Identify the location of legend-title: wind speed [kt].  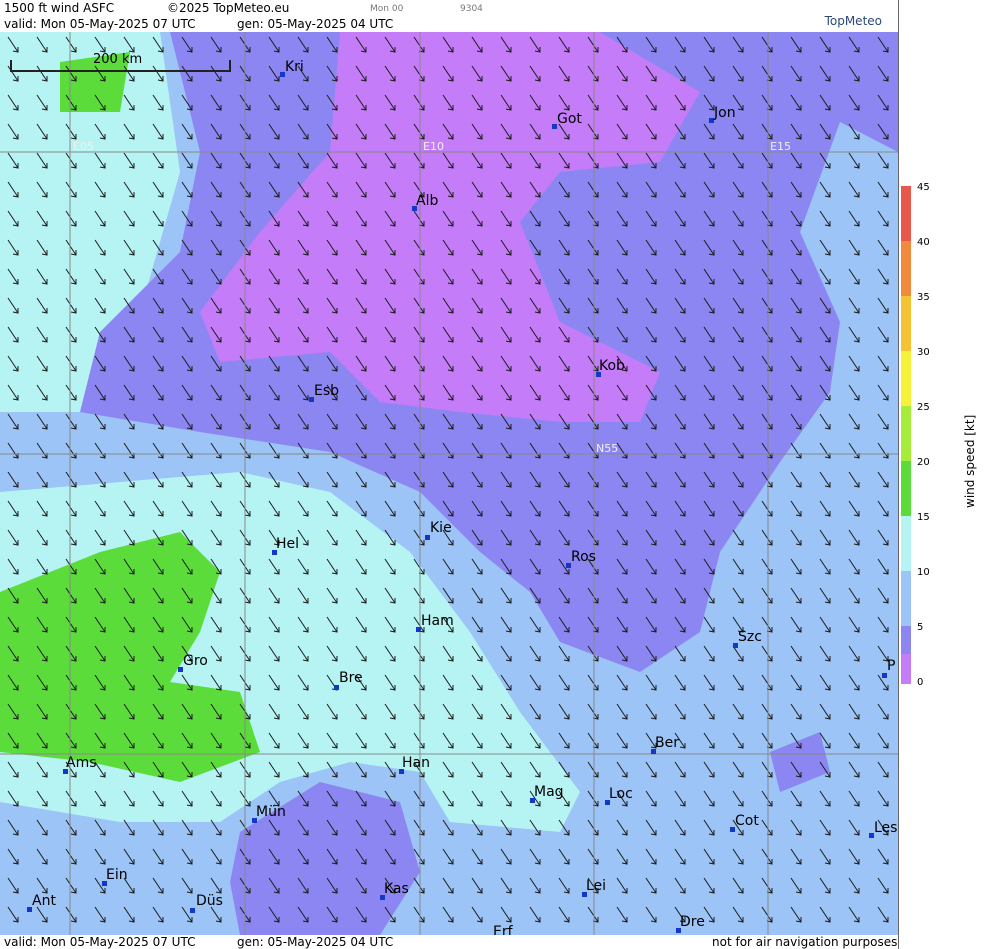
(970, 461).